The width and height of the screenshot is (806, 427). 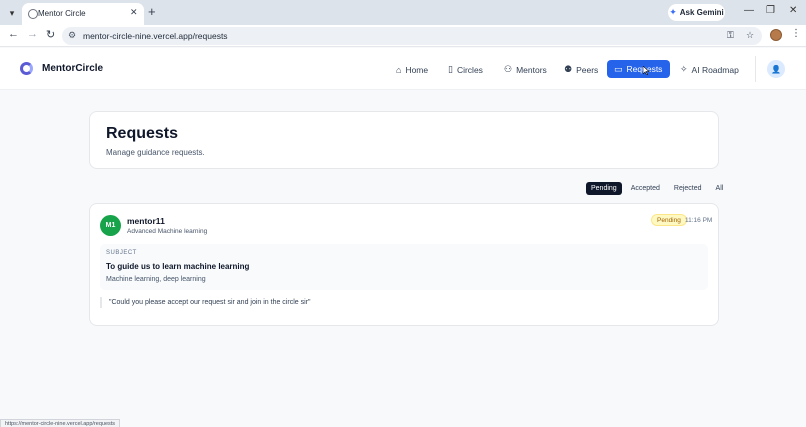 What do you see at coordinates (110, 225) in the screenshot?
I see `requester-avatar: M1` at bounding box center [110, 225].